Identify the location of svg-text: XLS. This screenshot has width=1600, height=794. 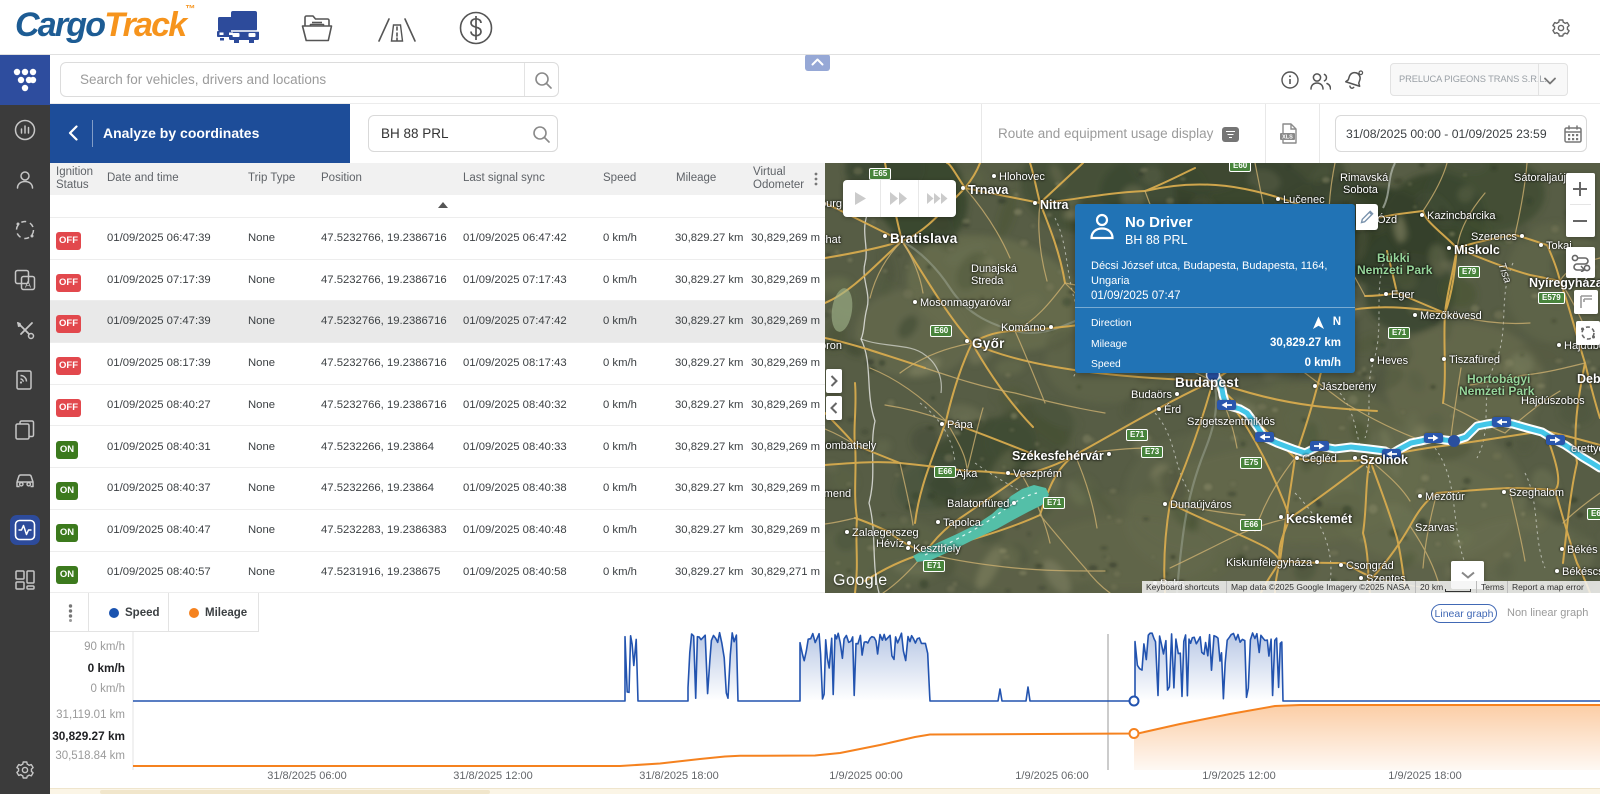
(1287, 138).